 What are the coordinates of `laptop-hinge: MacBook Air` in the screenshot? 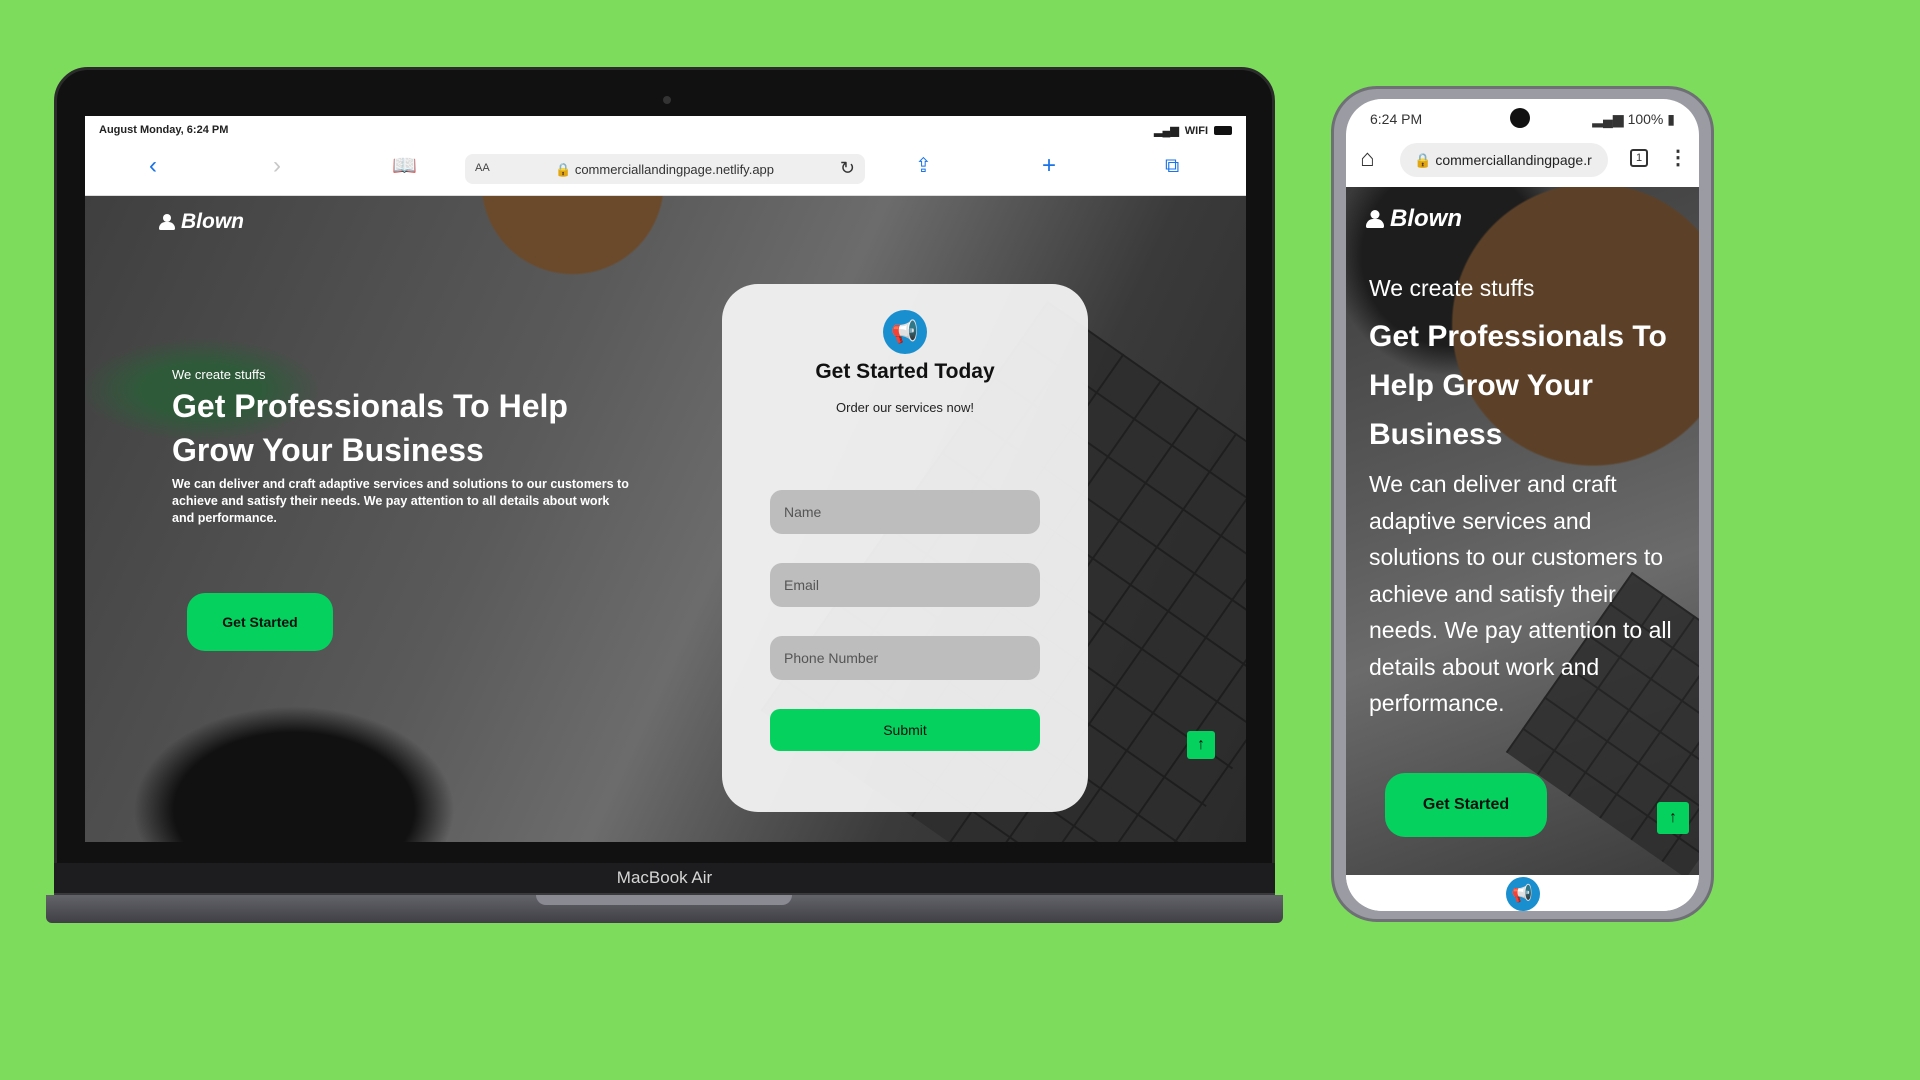 It's located at (664, 879).